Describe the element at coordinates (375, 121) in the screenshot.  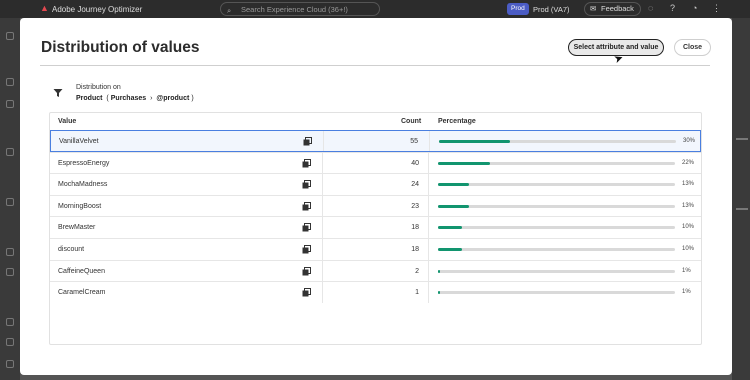
I see `table-header: Value Count Percentage` at that location.